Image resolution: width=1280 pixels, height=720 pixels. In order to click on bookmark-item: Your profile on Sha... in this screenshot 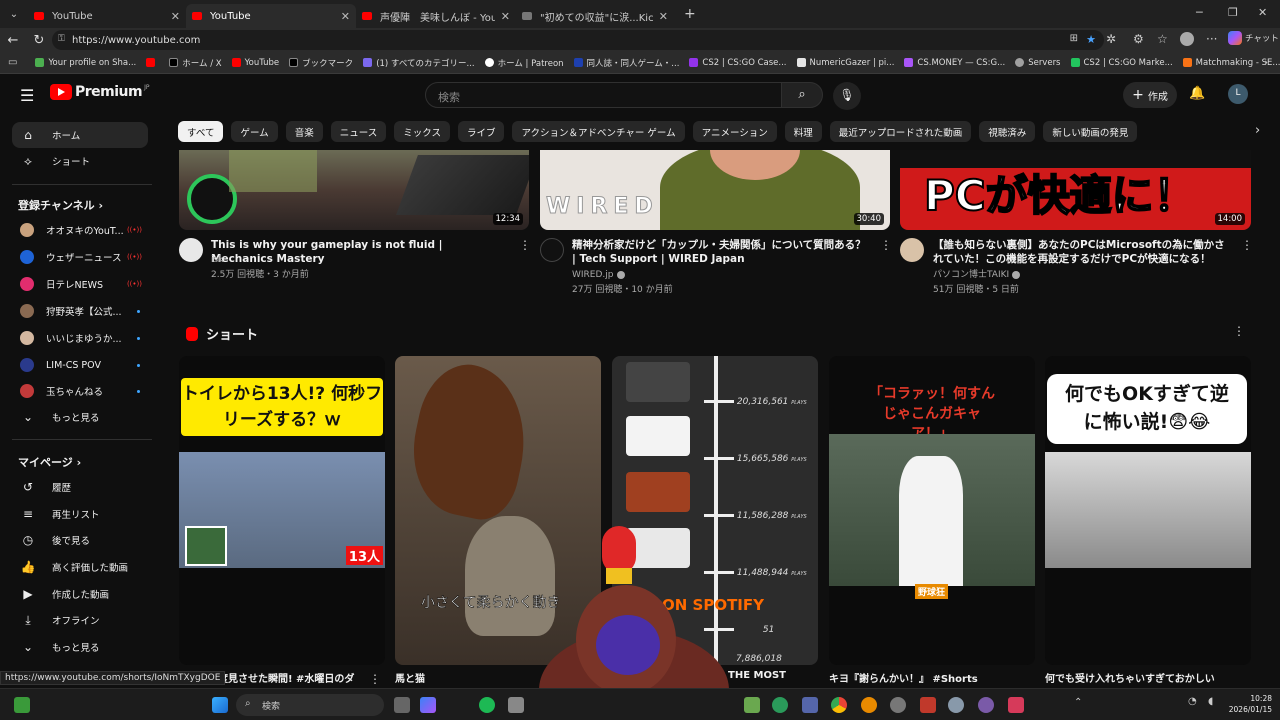, I will do `click(85, 63)`.